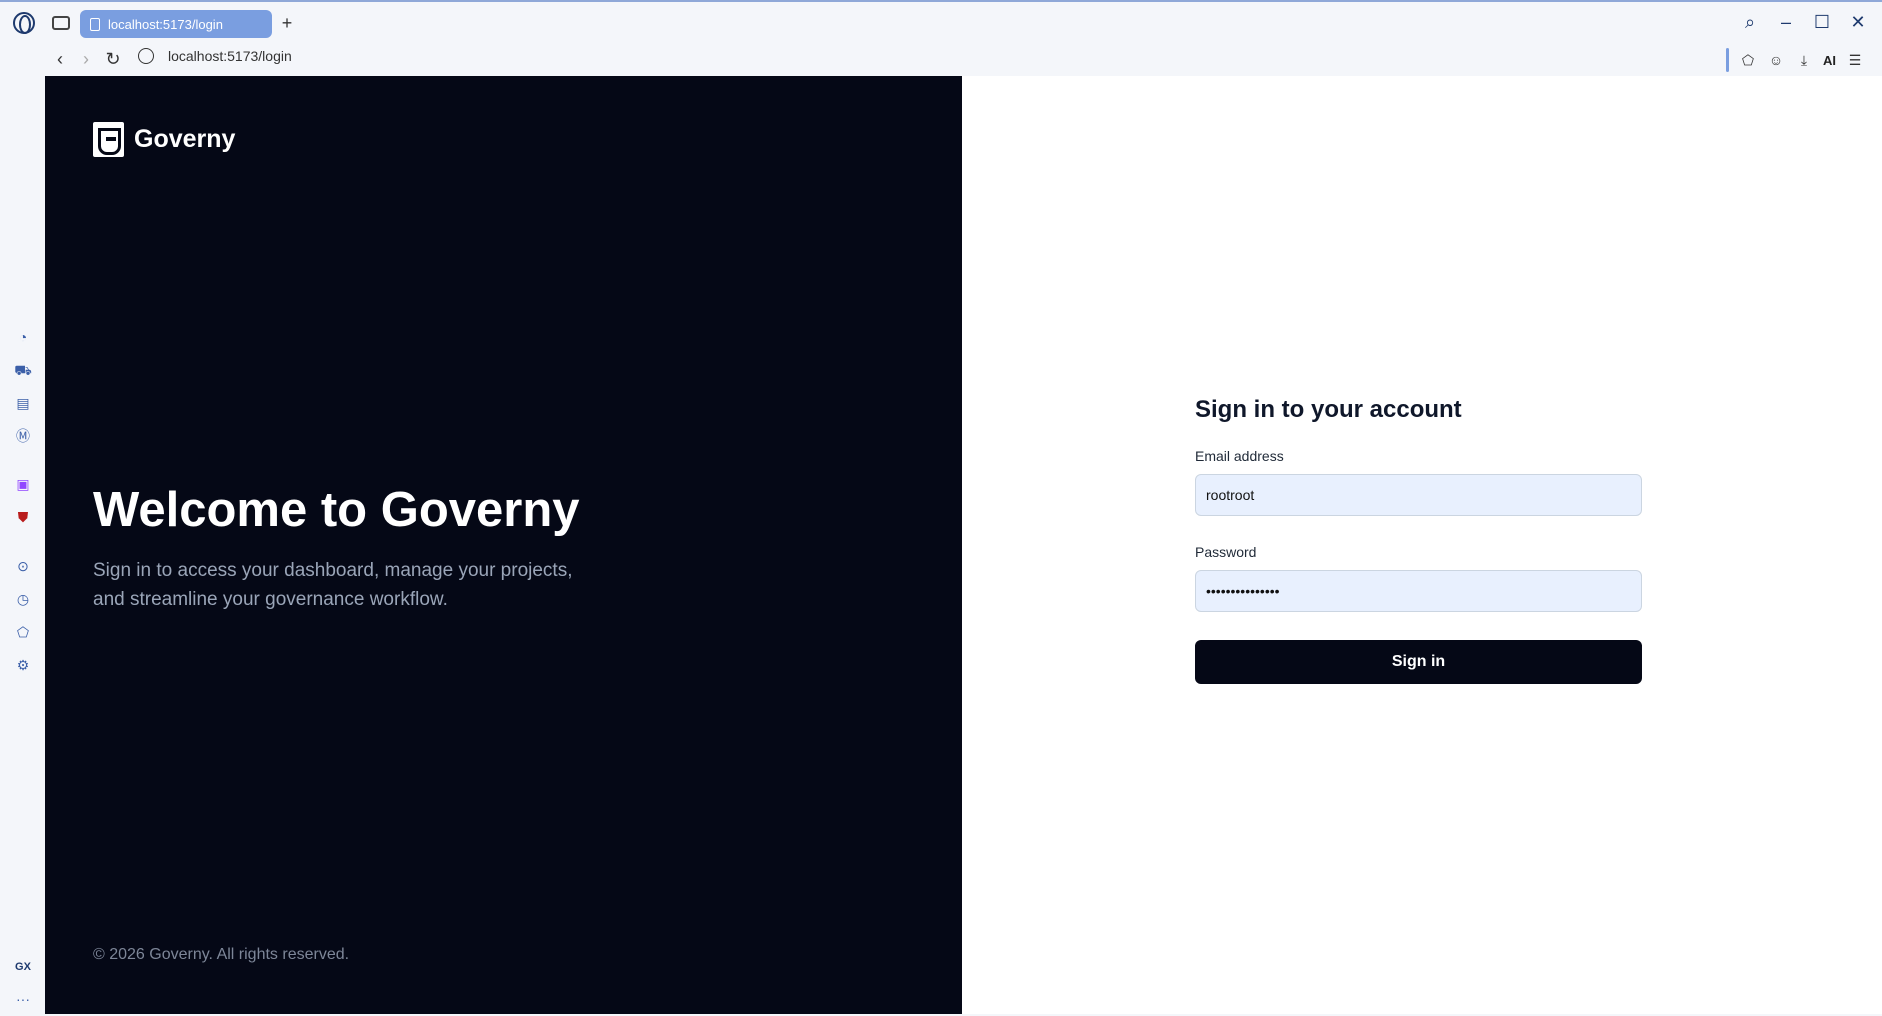 Image resolution: width=1882 pixels, height=1016 pixels. I want to click on speed-dial-icon: ◔, so click(23, 337).